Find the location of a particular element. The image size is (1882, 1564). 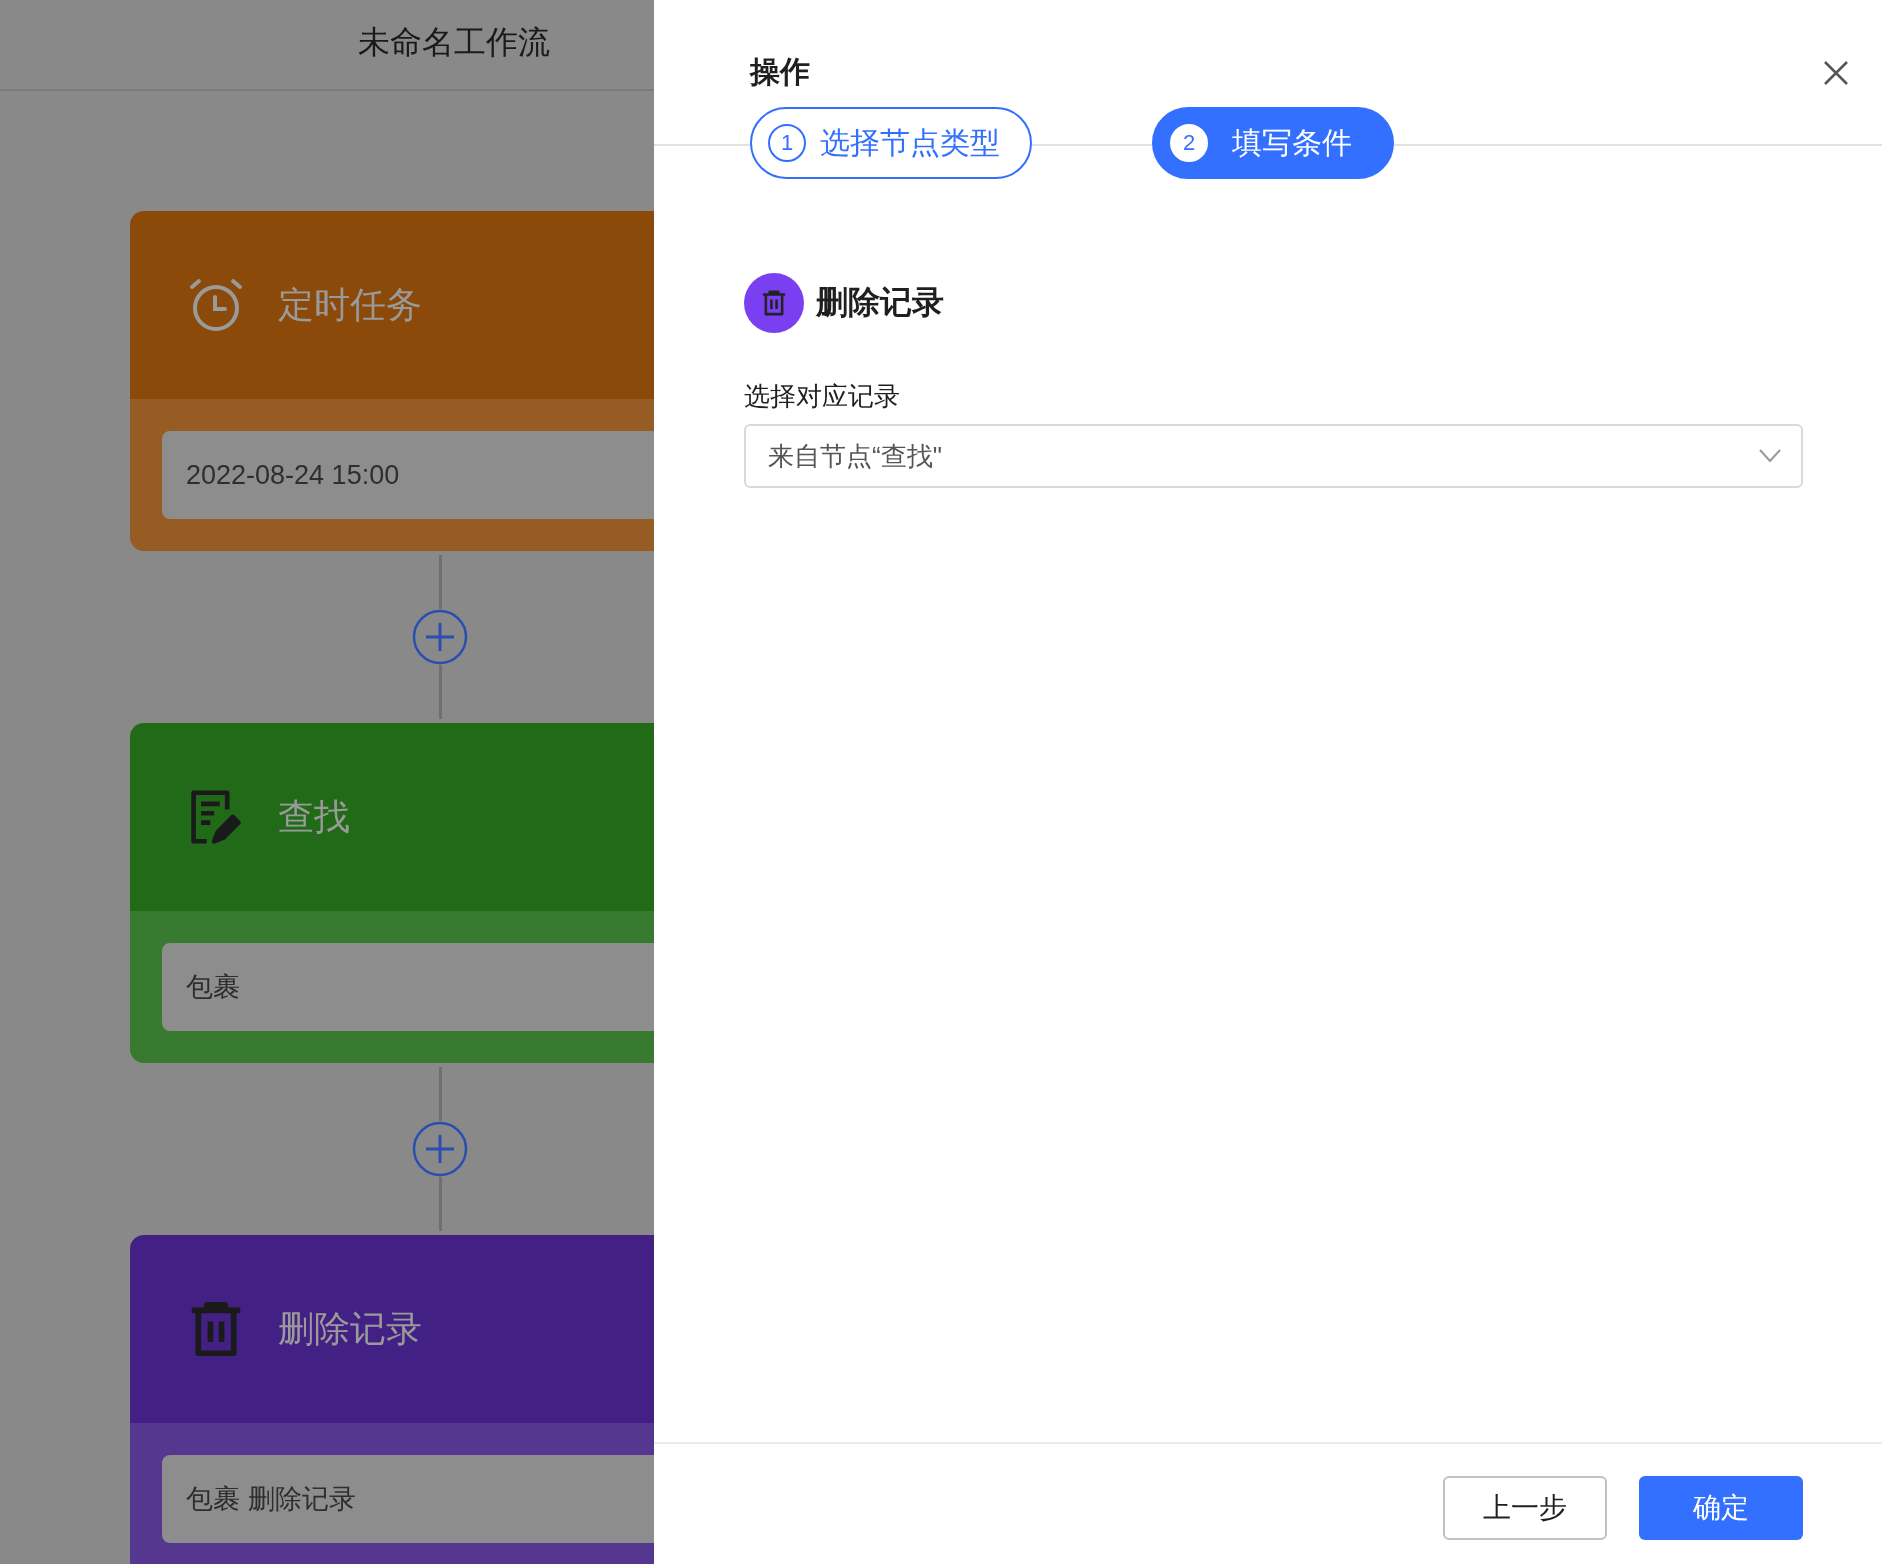

node-summary: 包裹 删除记录 is located at coordinates (408, 1499).